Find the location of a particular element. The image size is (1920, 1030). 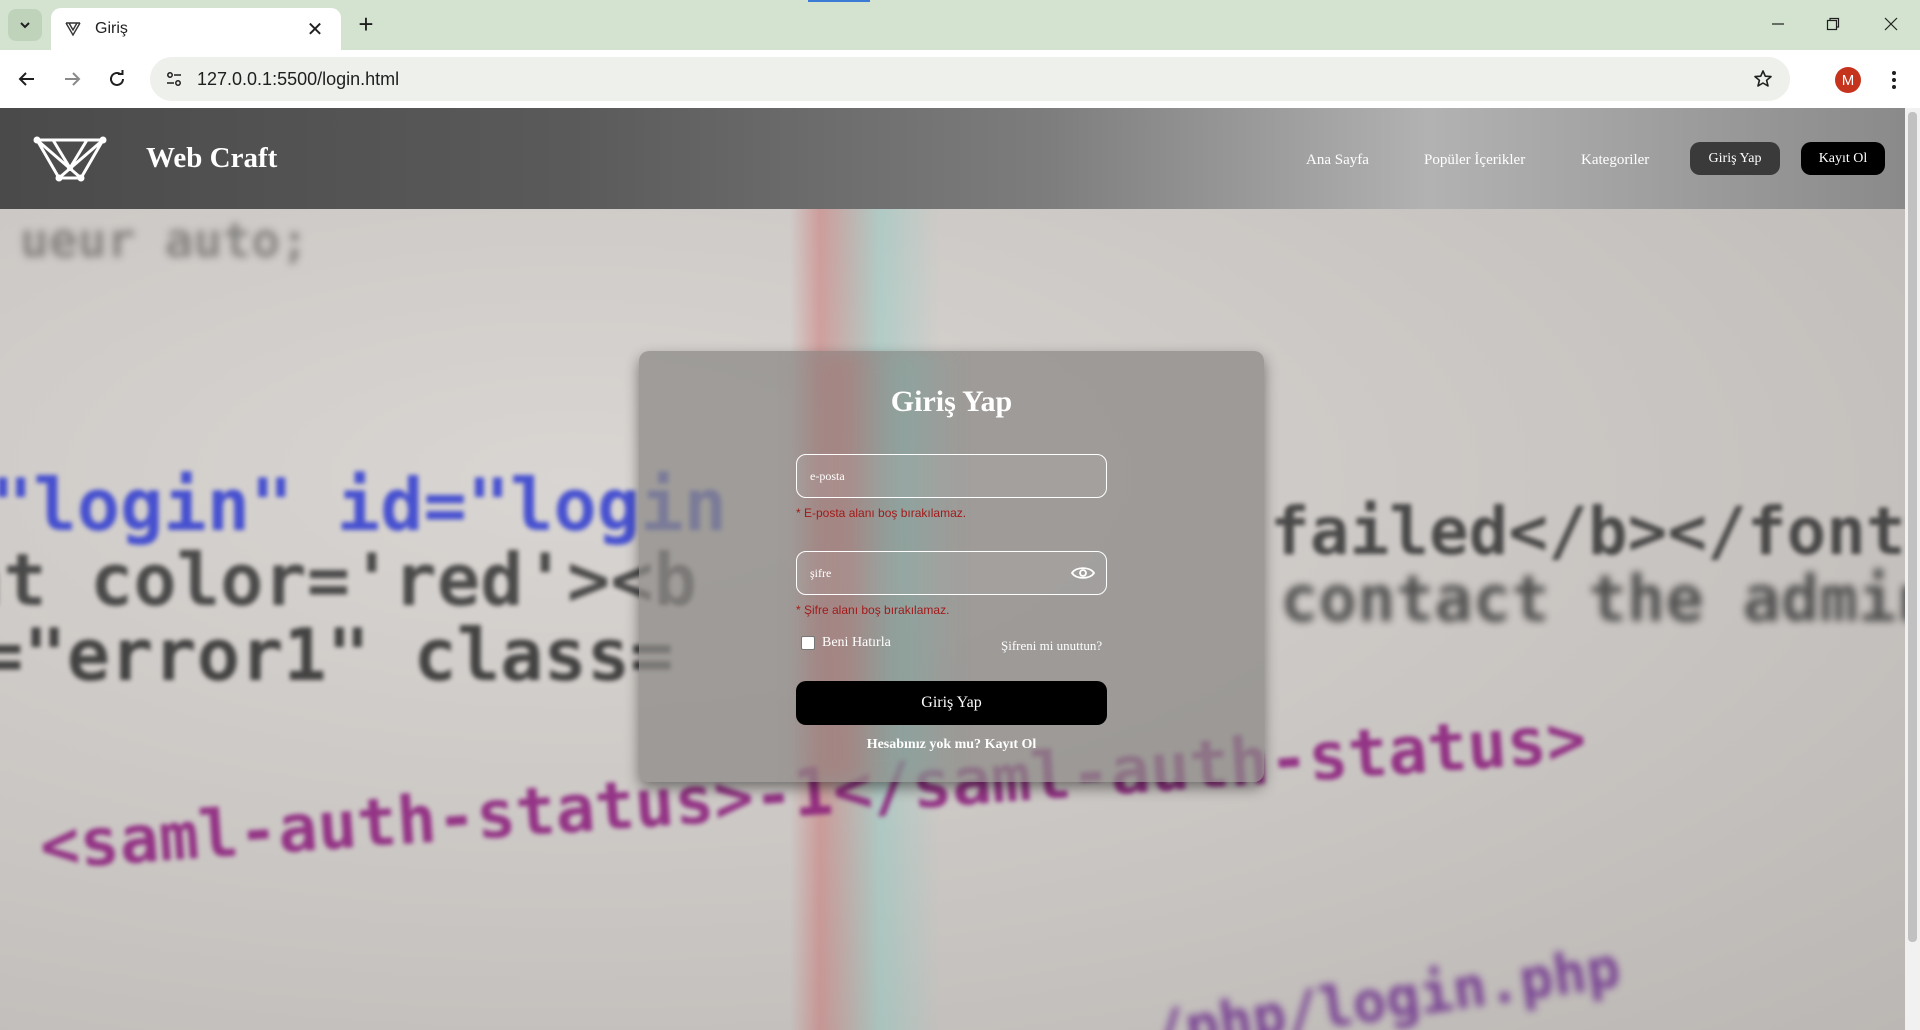

email-error: * E-posta alanı boş bırakılamaz. is located at coordinates (881, 513).